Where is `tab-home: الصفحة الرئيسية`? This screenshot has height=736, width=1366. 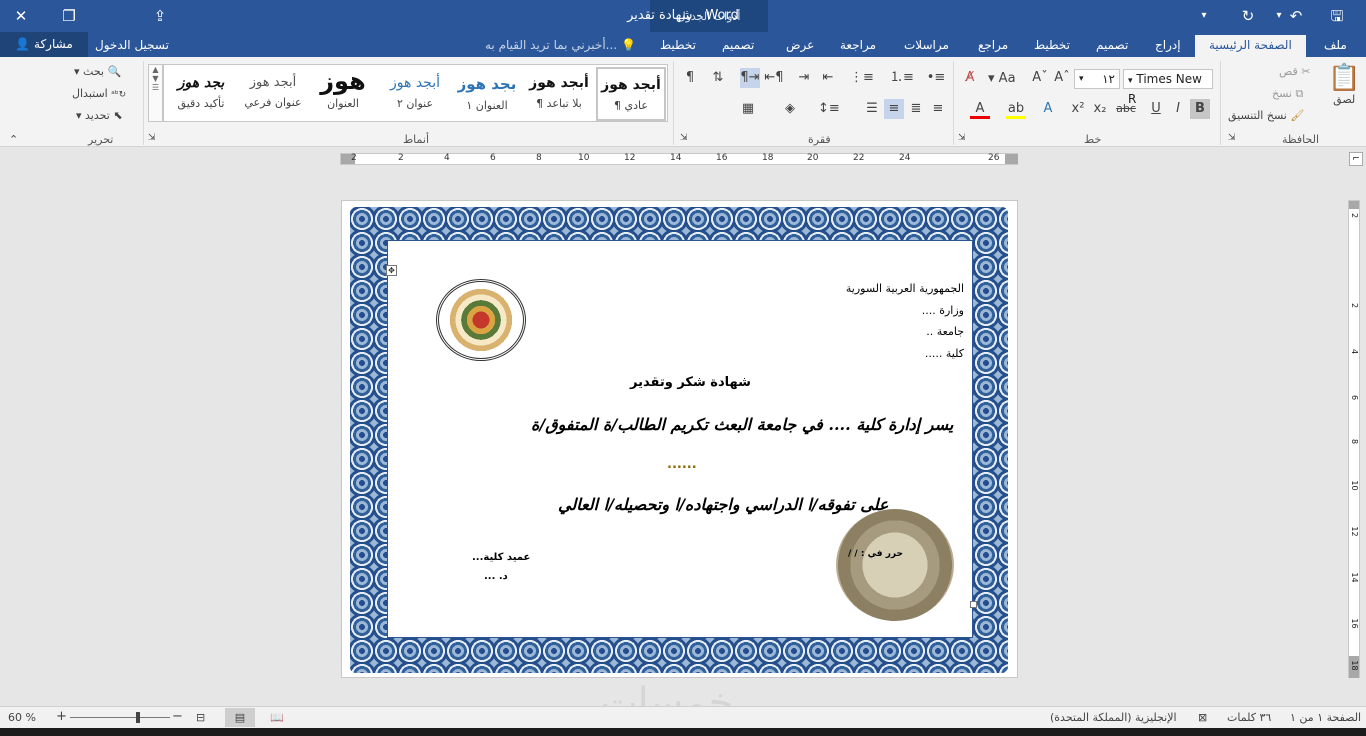 tab-home: الصفحة الرئيسية is located at coordinates (1250, 46).